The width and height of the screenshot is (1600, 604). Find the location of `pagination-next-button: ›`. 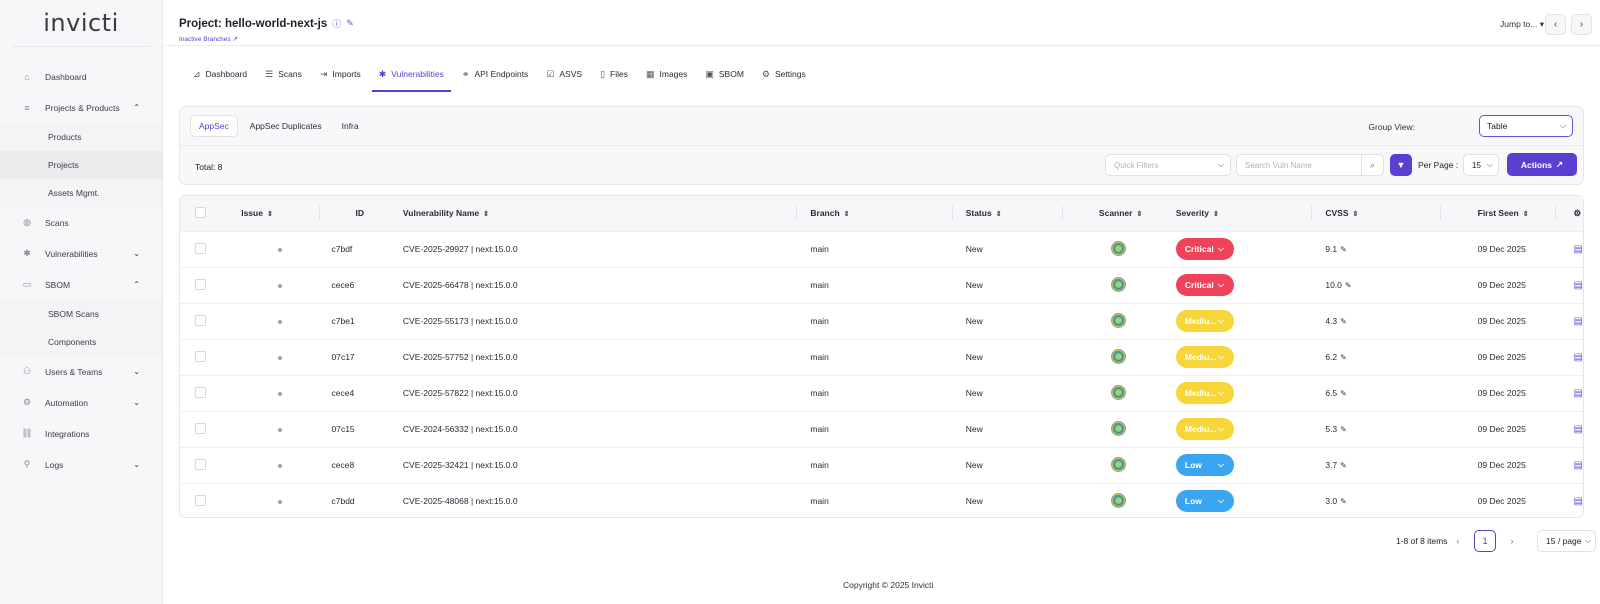

pagination-next-button: › is located at coordinates (1512, 541).